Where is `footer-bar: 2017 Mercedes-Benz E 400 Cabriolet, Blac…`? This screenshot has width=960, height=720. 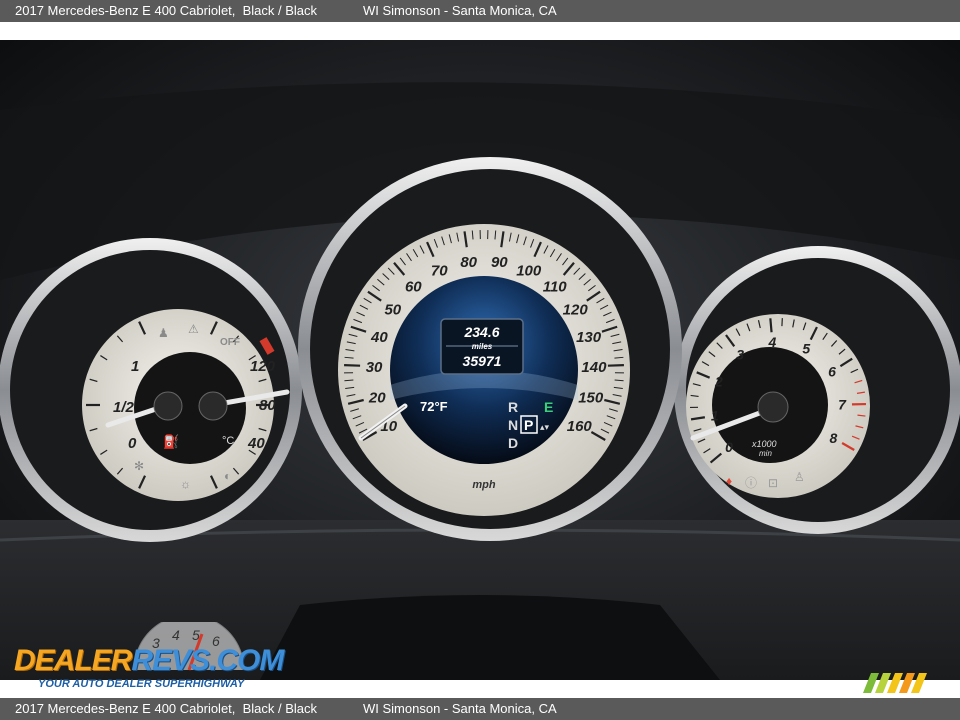 footer-bar: 2017 Mercedes-Benz E 400 Cabriolet, Blac… is located at coordinates (480, 709).